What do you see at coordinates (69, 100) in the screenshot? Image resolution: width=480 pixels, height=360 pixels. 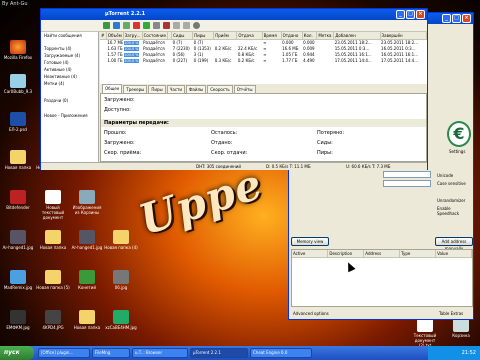 I see `sidebar-item-feeds: Раздачи (0)` at bounding box center [69, 100].